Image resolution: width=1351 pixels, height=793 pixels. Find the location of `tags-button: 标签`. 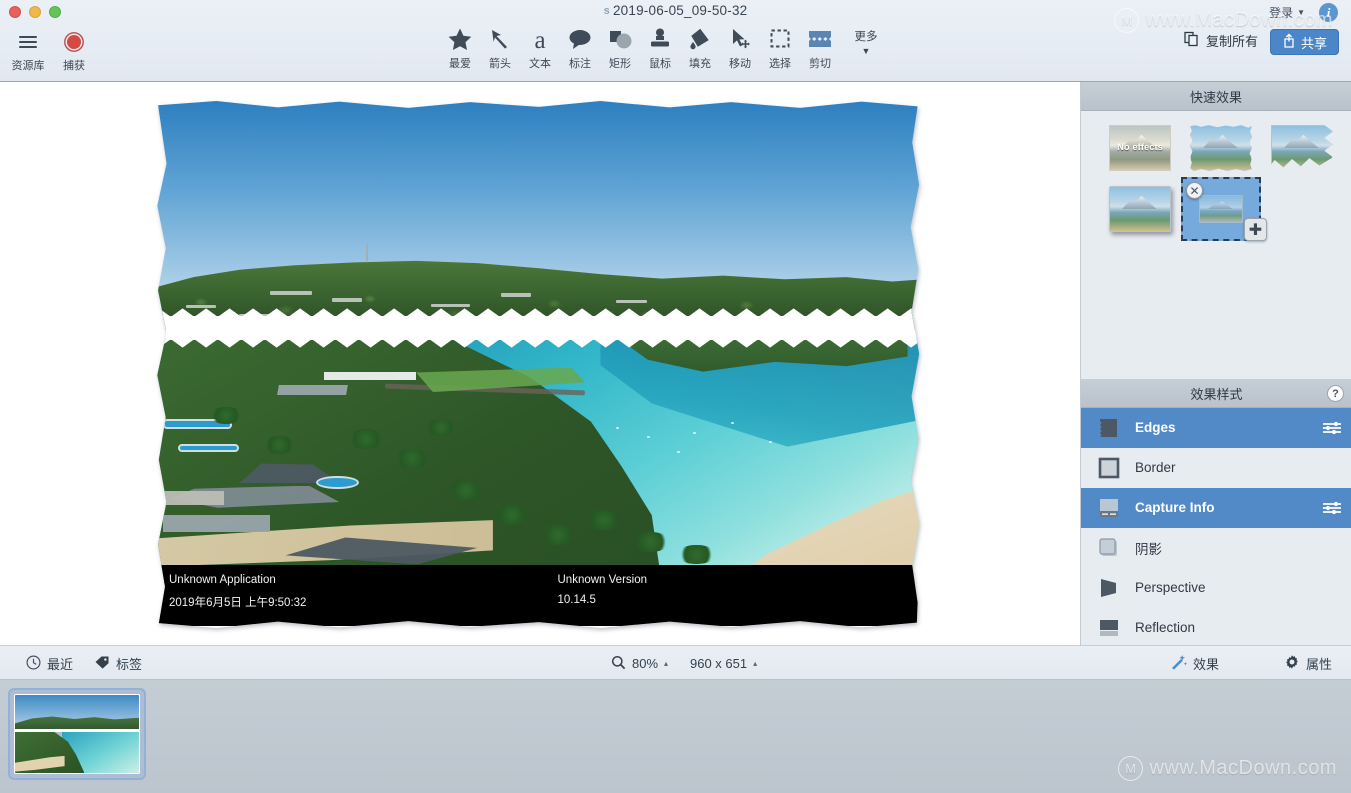

tags-button: 标签 is located at coordinates (118, 663).